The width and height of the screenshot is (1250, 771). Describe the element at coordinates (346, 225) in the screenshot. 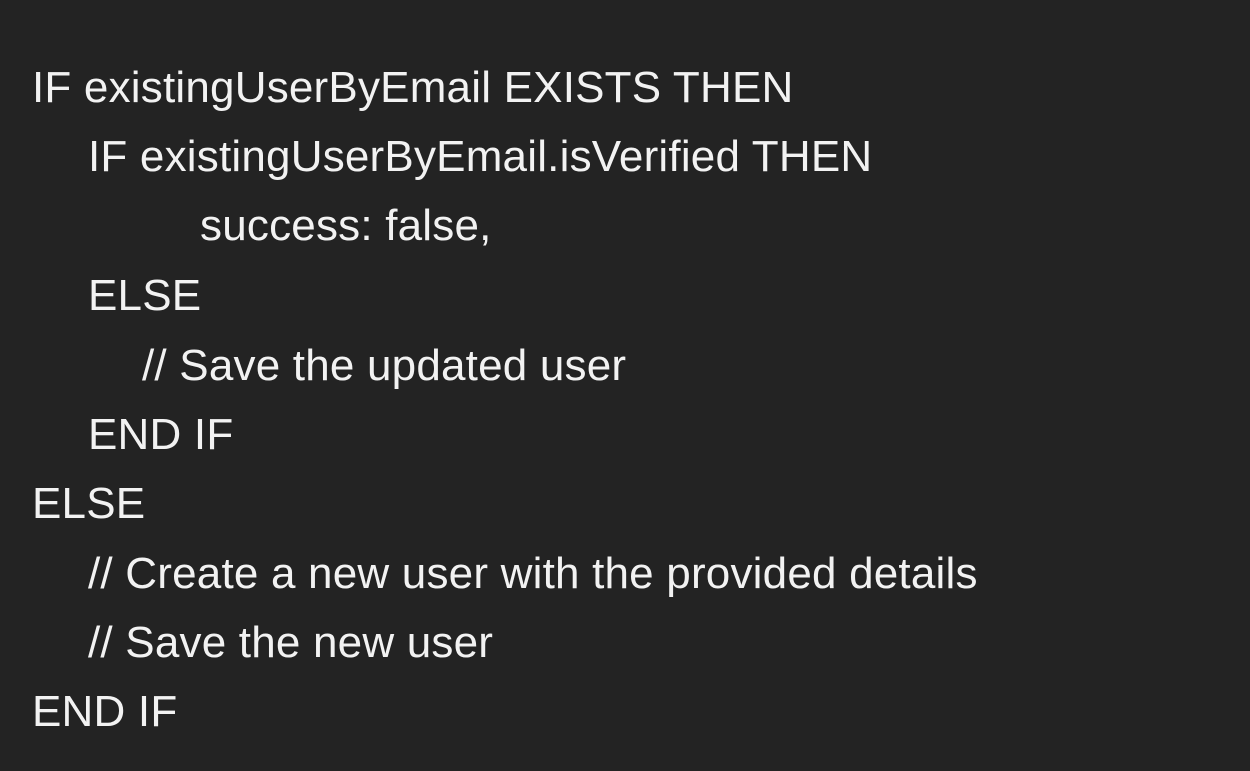

I see `code-line-success-false: success: false,` at that location.